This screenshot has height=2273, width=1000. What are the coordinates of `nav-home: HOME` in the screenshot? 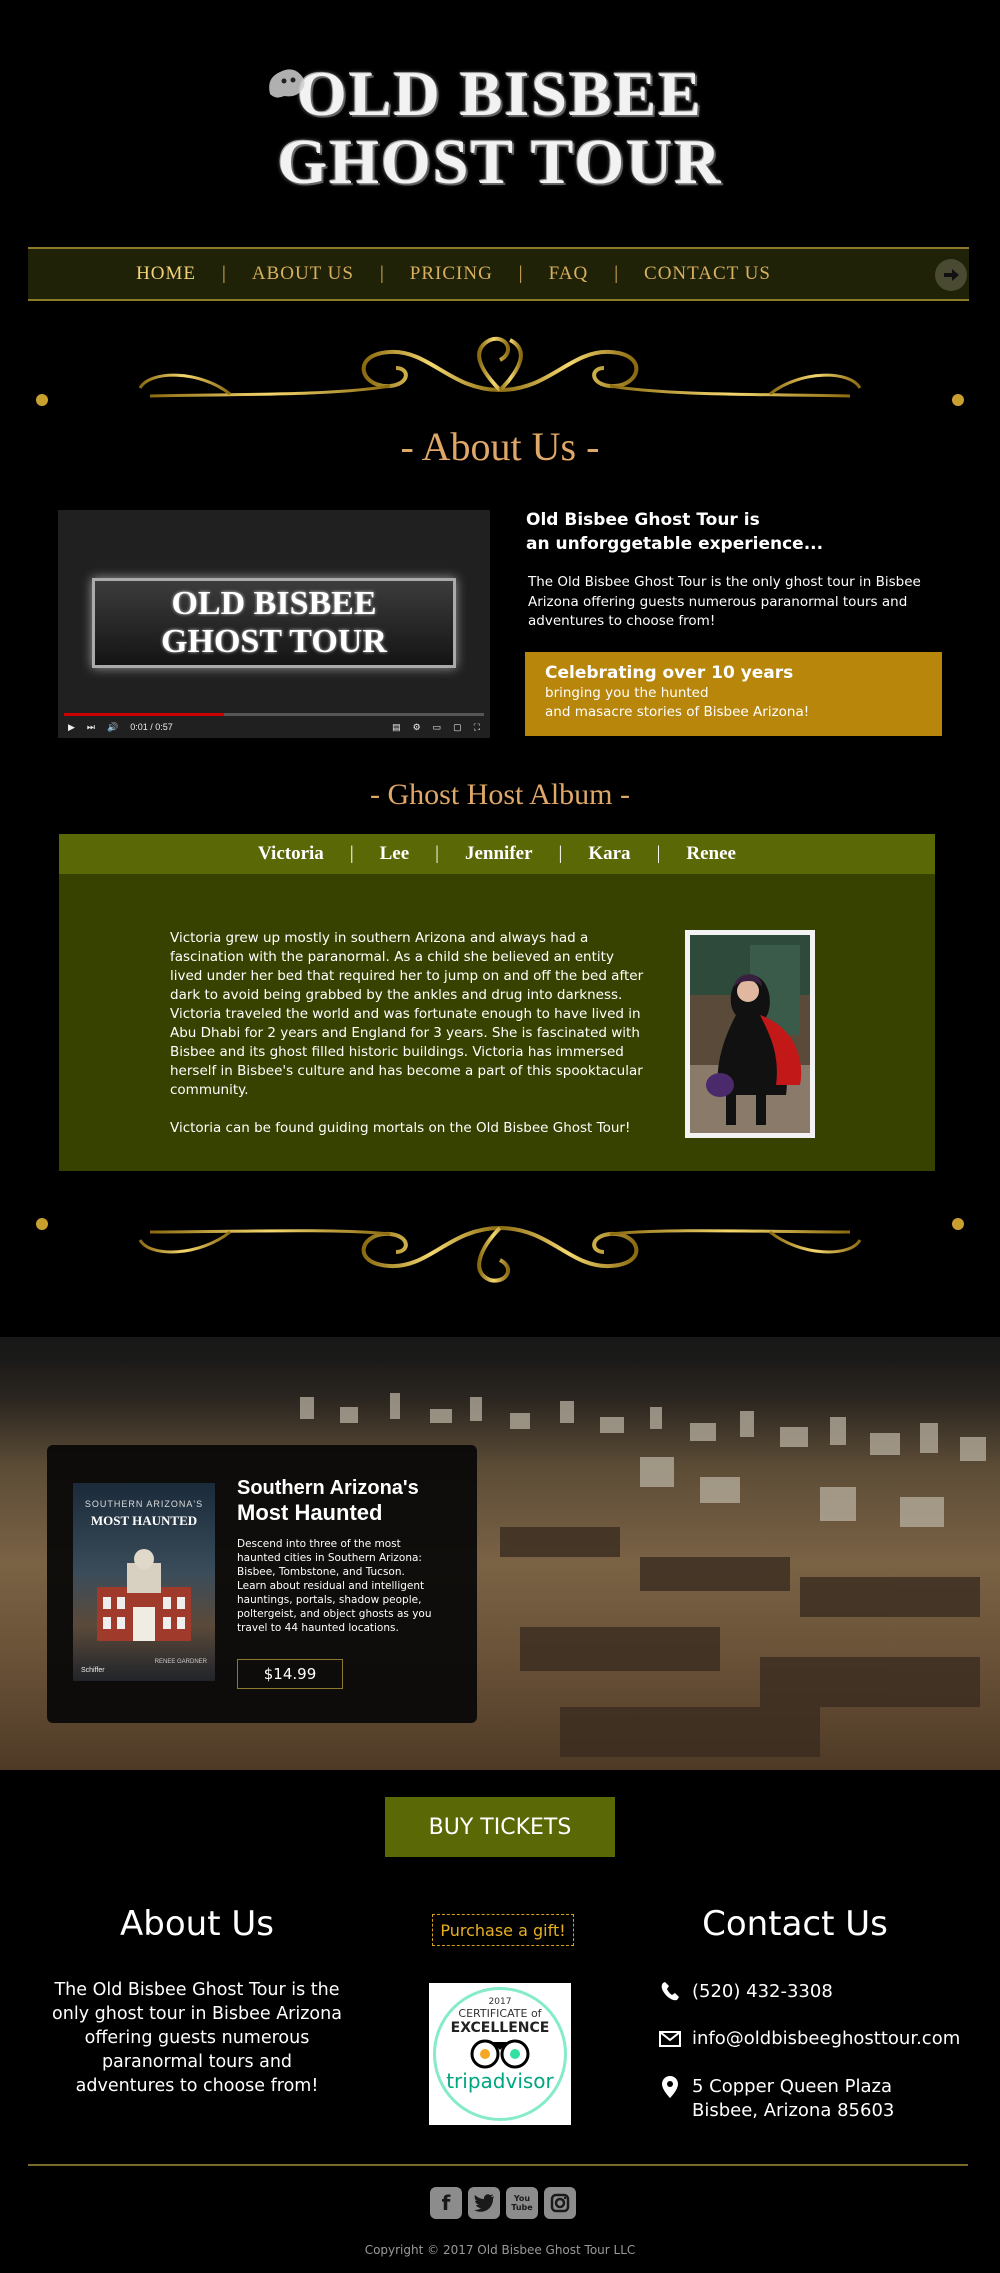 It's located at (166, 274).